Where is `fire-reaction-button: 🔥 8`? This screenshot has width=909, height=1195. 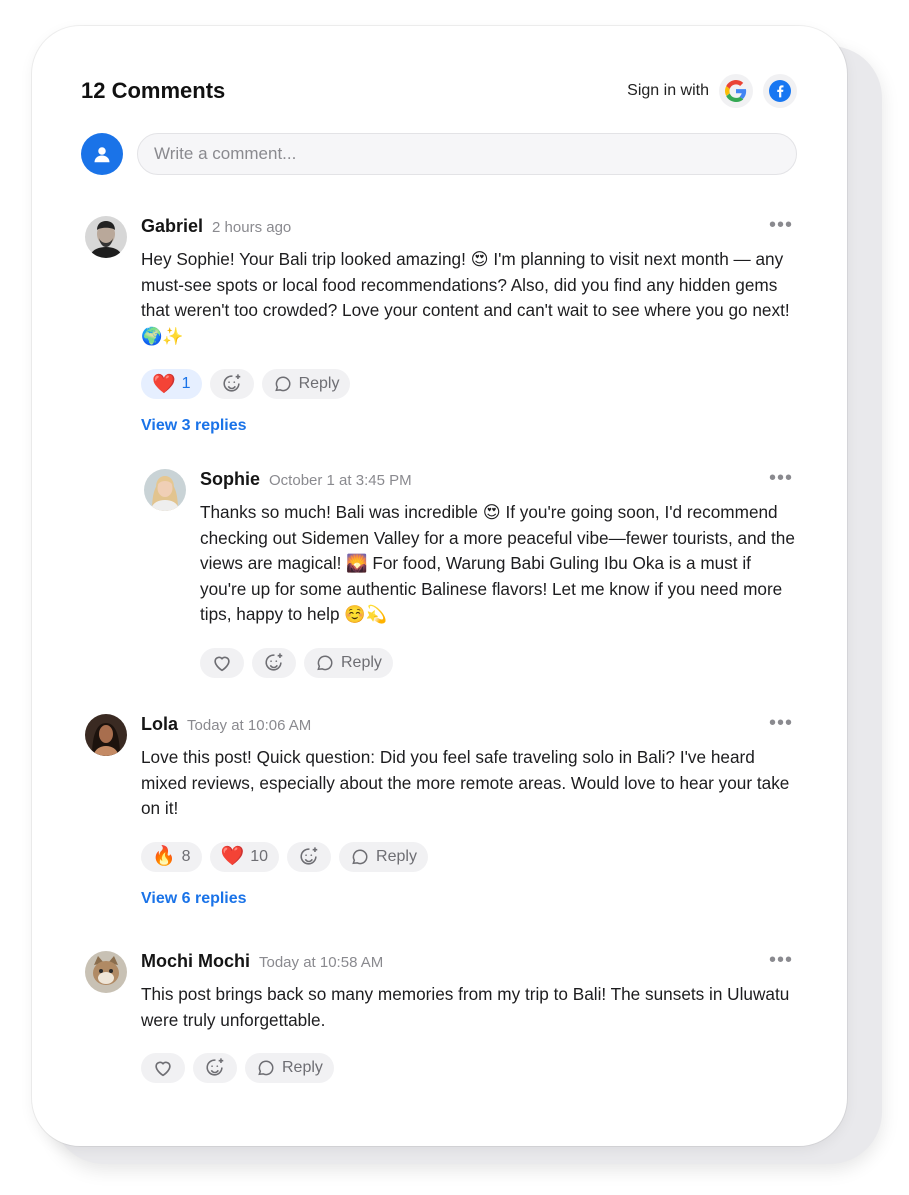
fire-reaction-button: 🔥 8 is located at coordinates (171, 856).